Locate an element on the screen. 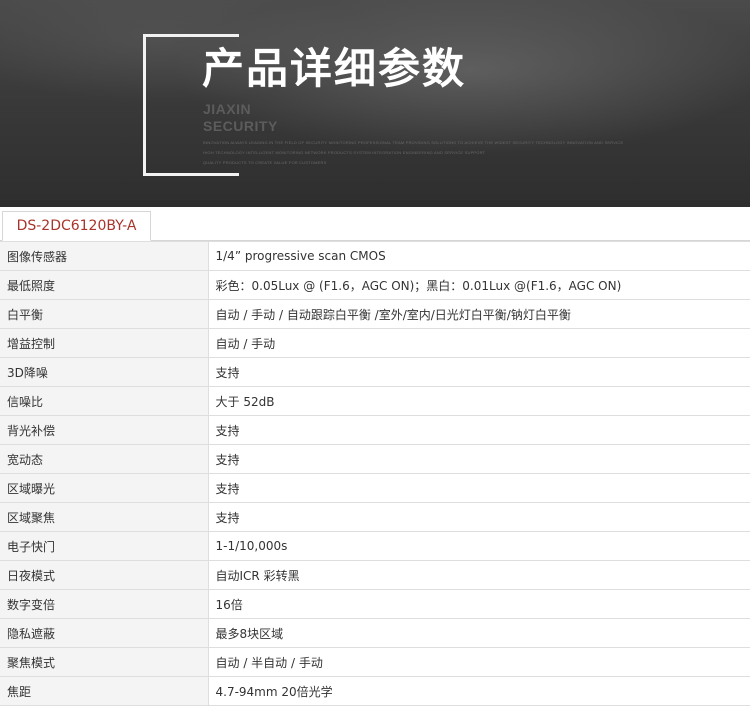  table-row: 增益控制 自动 / 手动 is located at coordinates (375, 343).